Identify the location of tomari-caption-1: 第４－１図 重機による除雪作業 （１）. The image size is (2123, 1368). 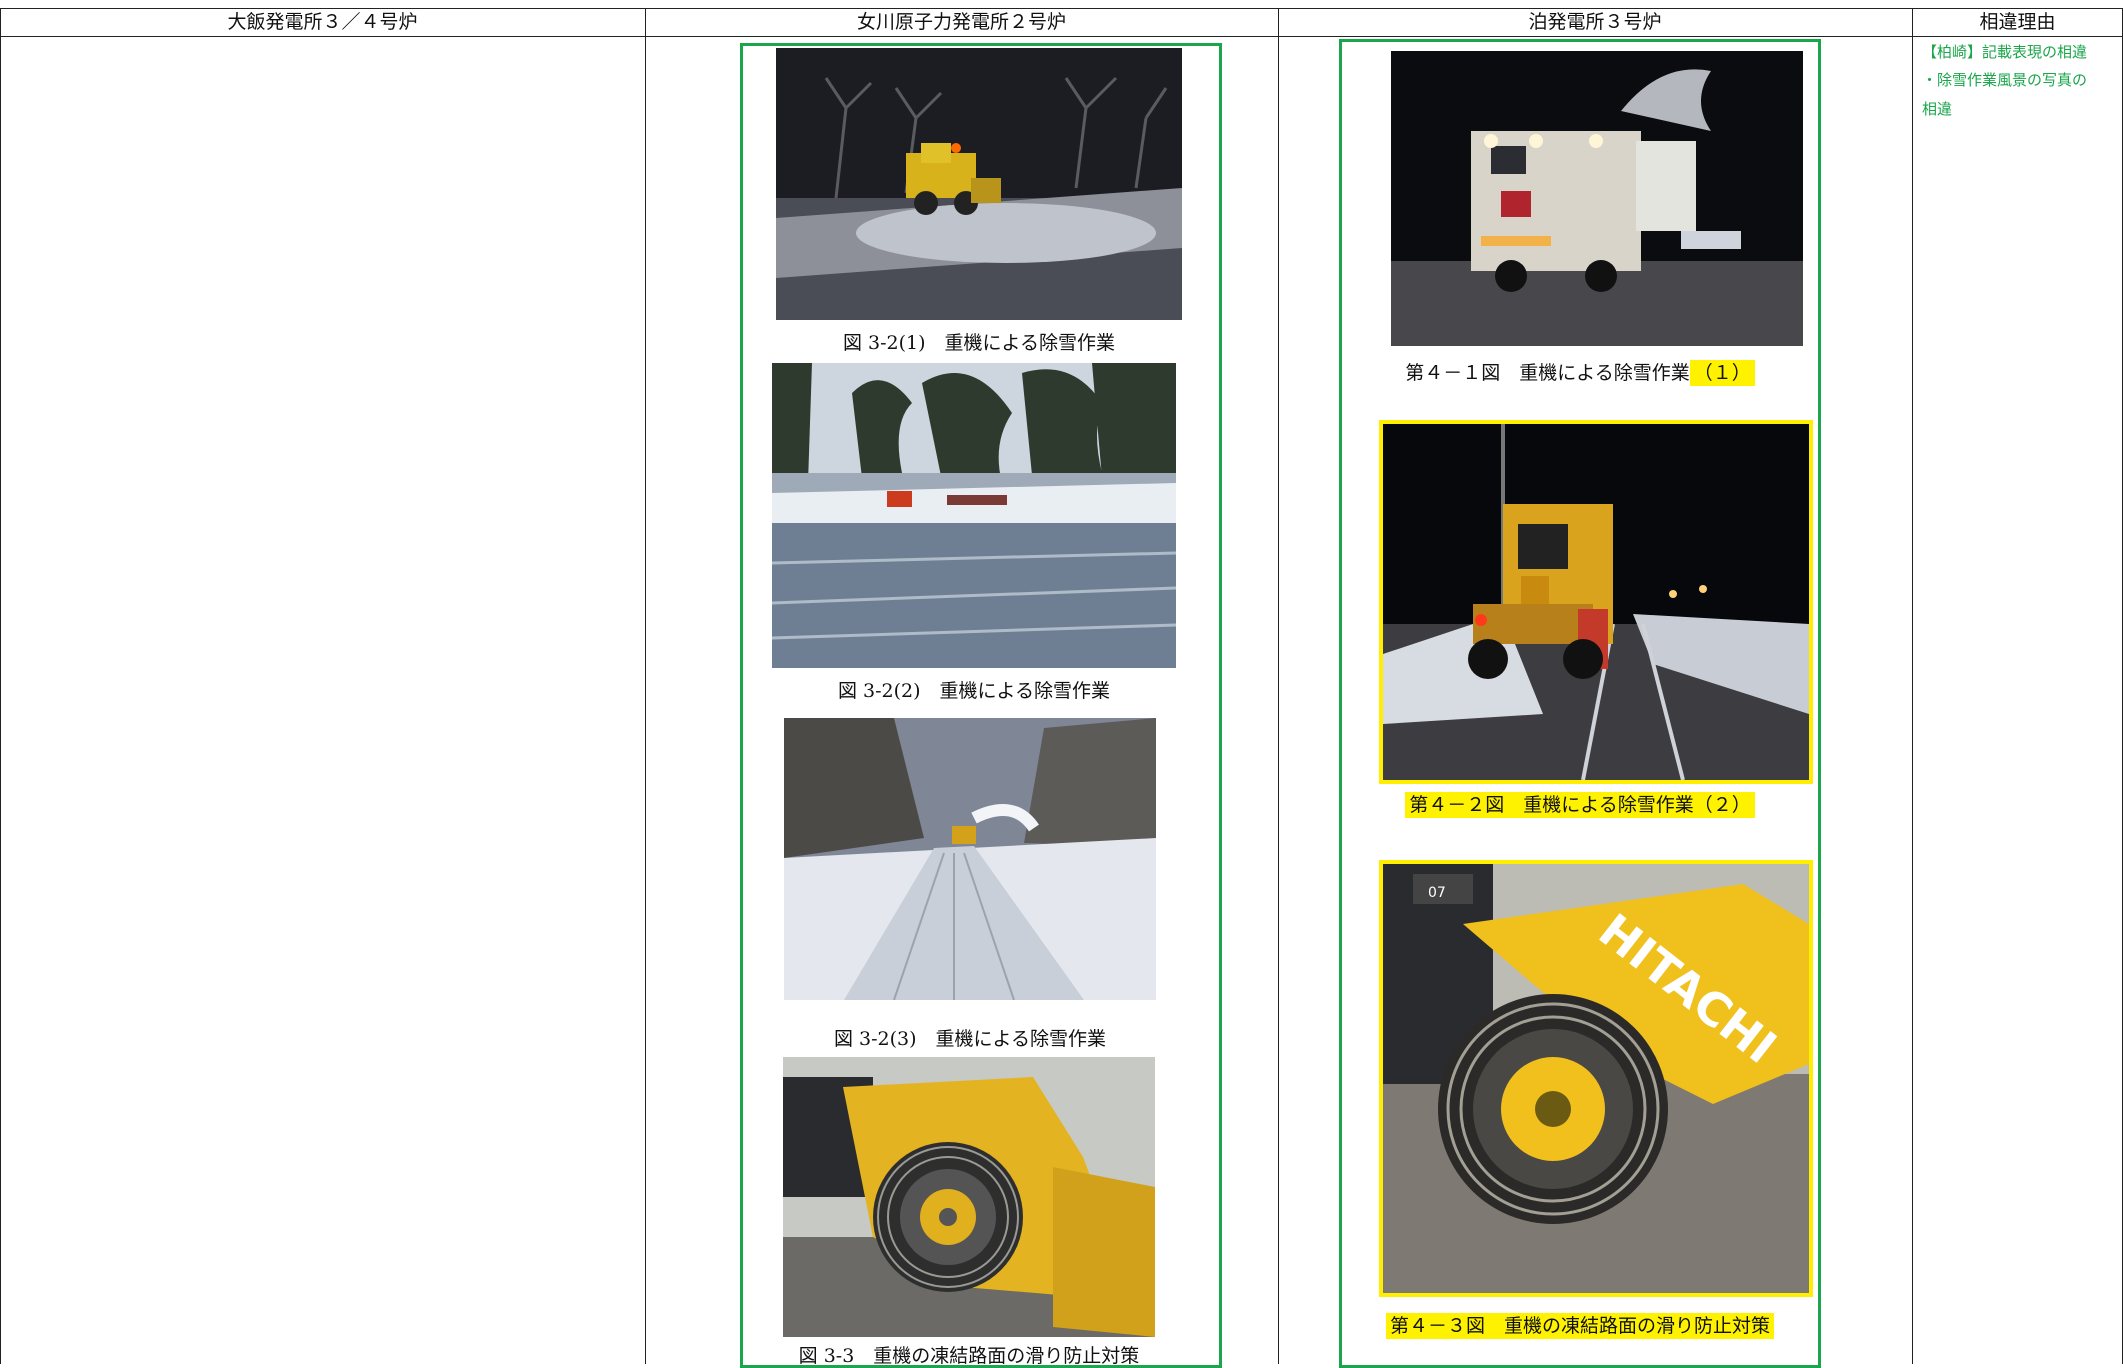
(1580, 372).